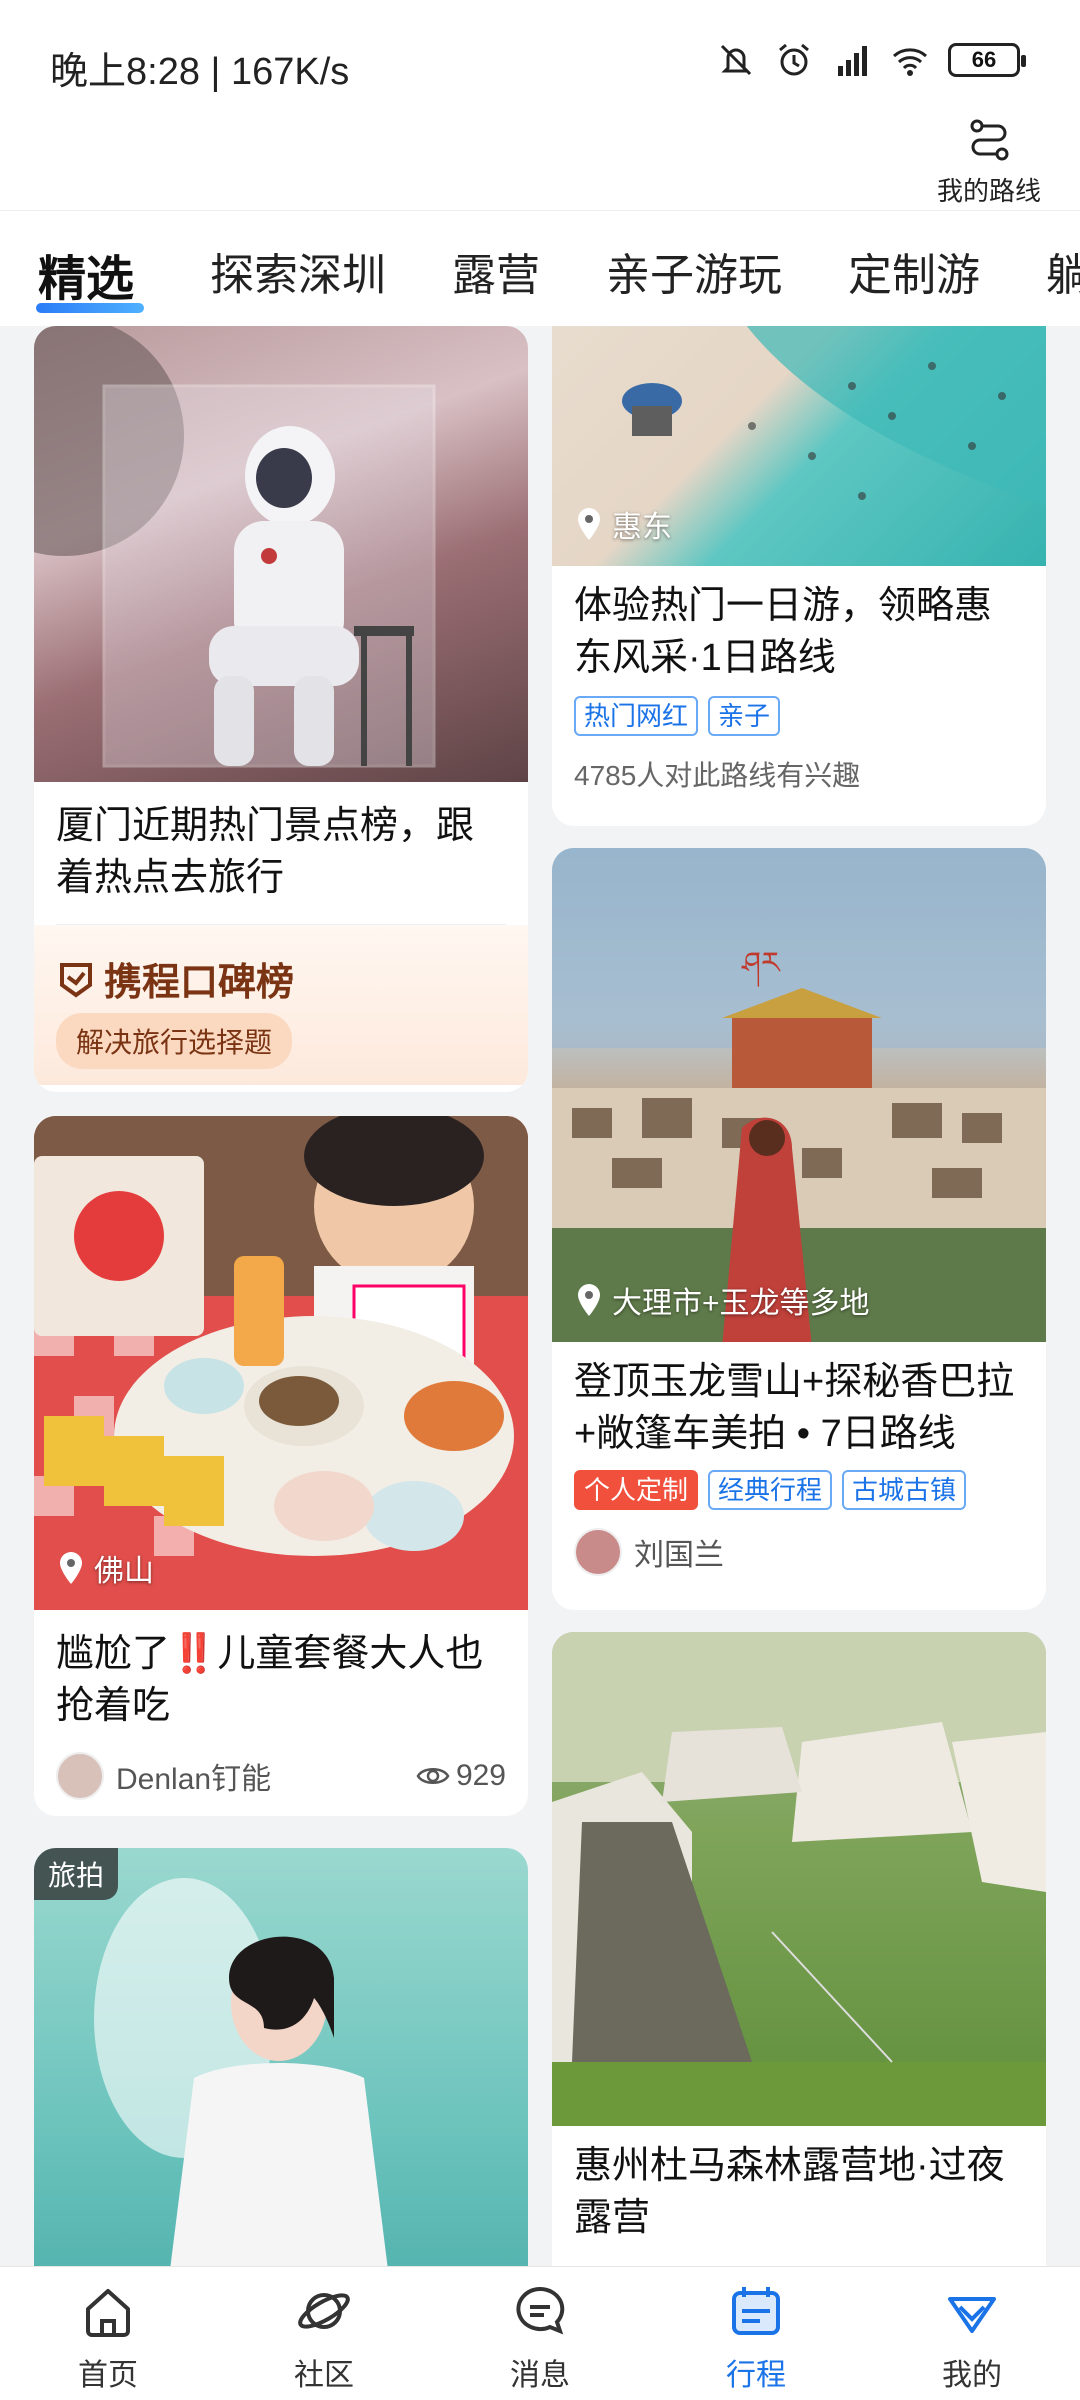  Describe the element at coordinates (972, 2375) in the screenshot. I see `nav-me-label: 我的` at that location.